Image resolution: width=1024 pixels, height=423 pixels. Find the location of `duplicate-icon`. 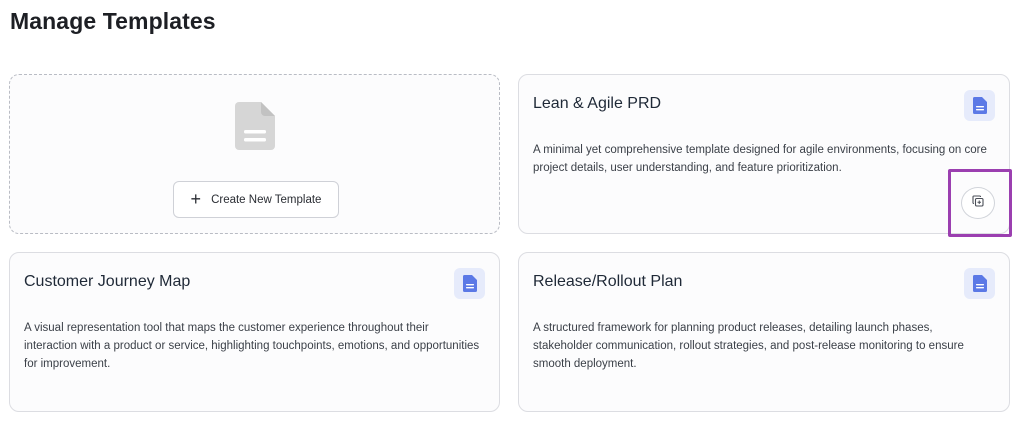

duplicate-icon is located at coordinates (978, 203).